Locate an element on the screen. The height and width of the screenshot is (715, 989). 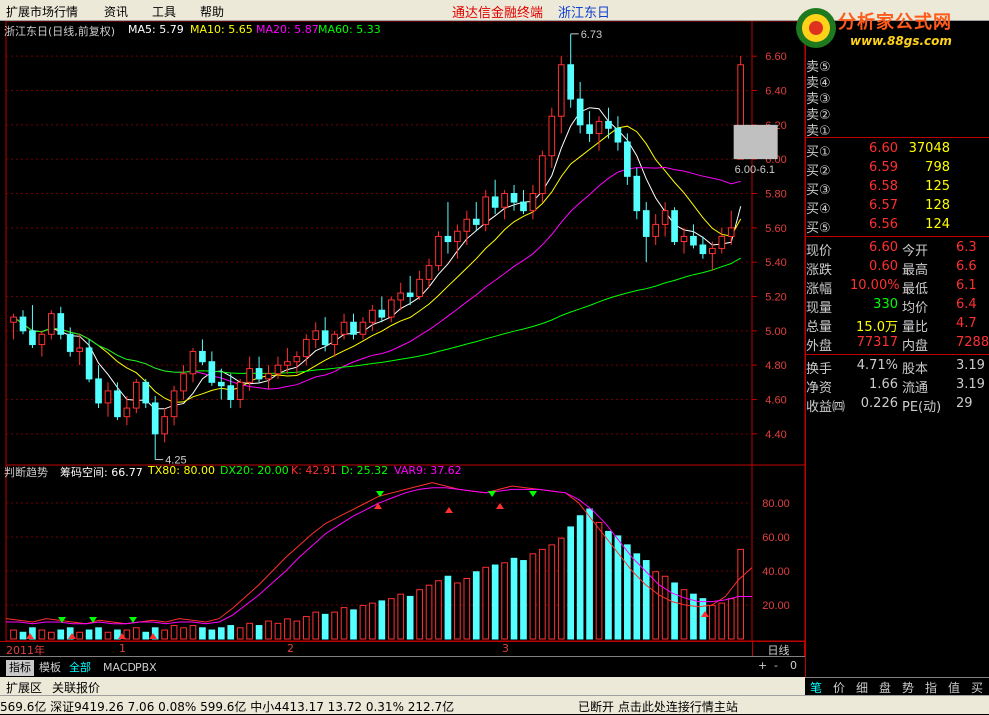
stat-value: 6.4 is located at coordinates (966, 304).